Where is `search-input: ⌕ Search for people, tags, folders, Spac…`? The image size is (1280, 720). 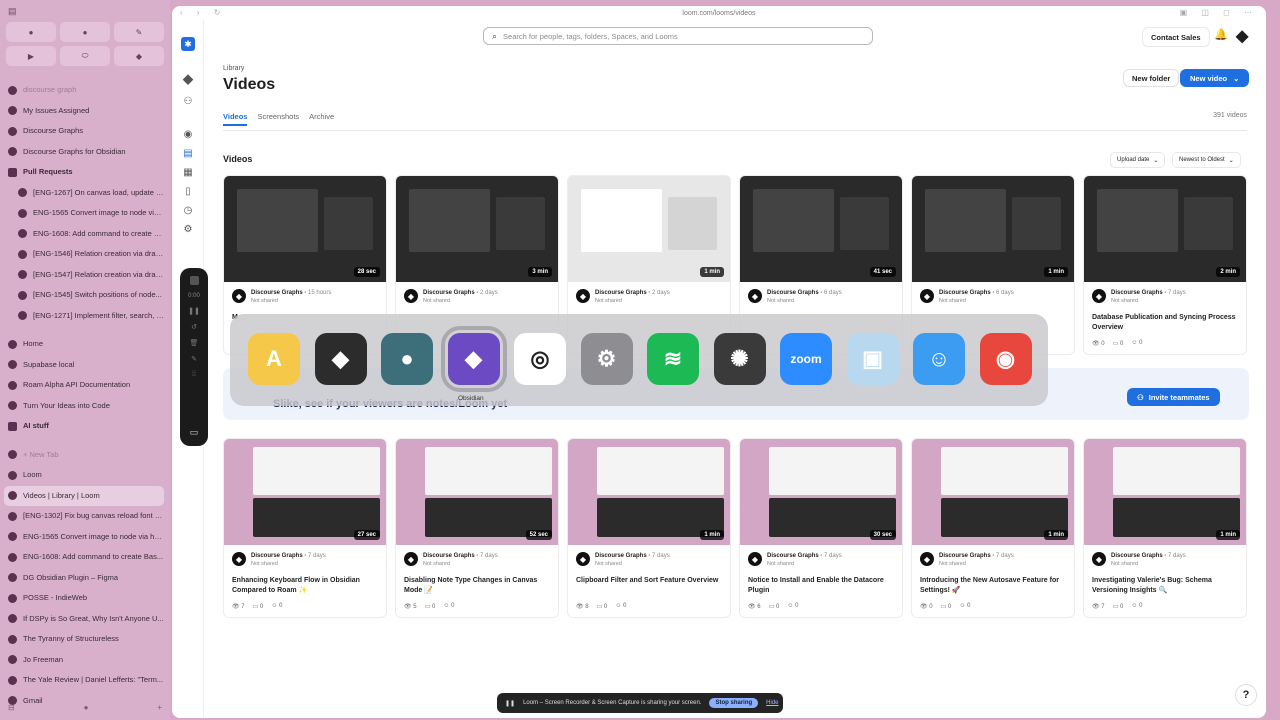
search-input: ⌕ Search for people, tags, folders, Spac… is located at coordinates (678, 36).